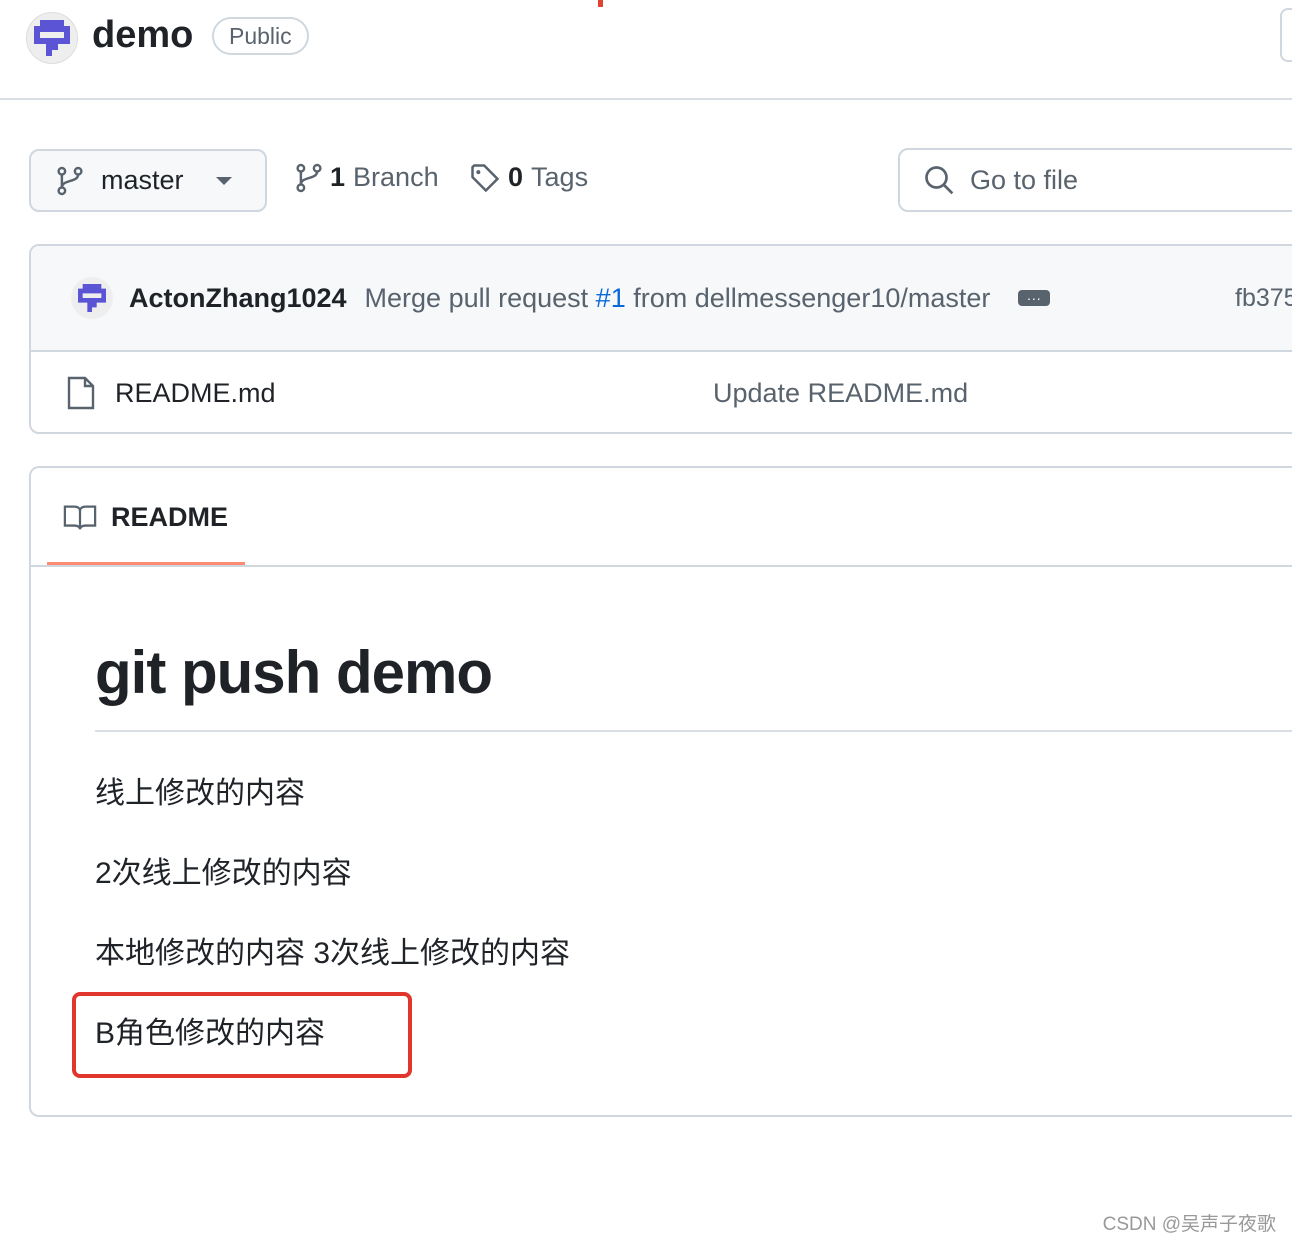 The width and height of the screenshot is (1292, 1244). I want to click on highlight-box, so click(242, 1035).